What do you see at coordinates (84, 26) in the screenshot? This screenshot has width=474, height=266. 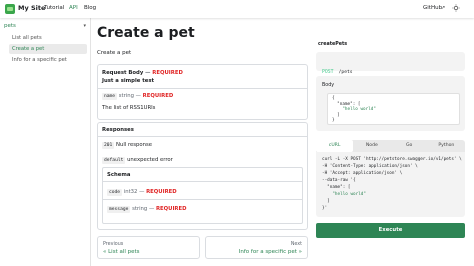 I see `chevron-down-icon: ▾` at bounding box center [84, 26].